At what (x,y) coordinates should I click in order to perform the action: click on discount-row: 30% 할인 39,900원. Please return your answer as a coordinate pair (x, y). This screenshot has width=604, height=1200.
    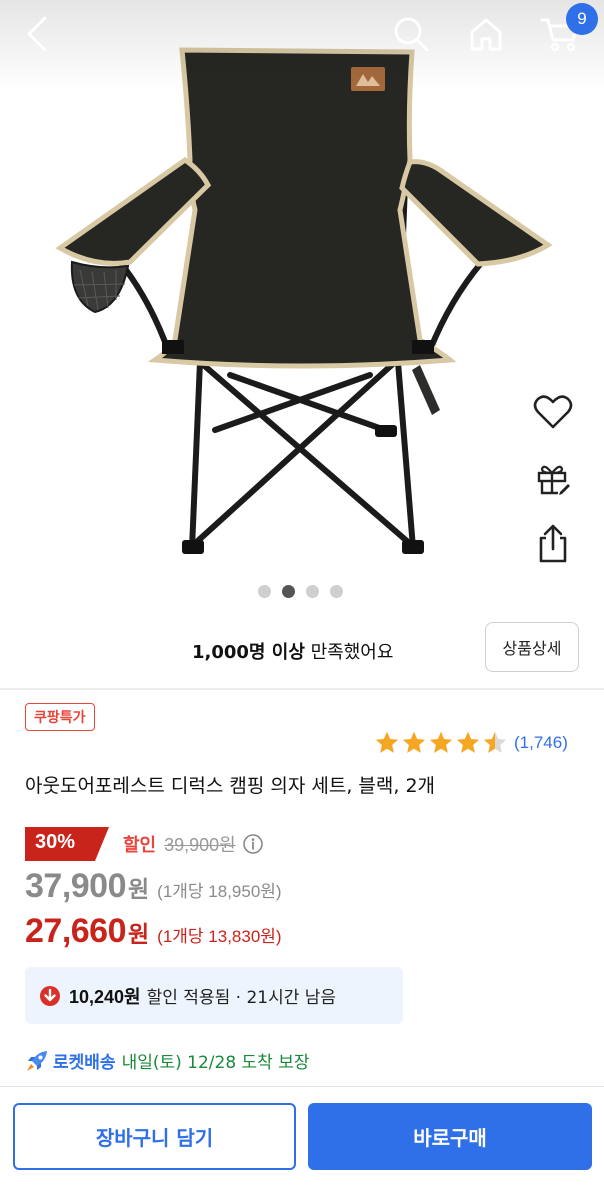
    Looking at the image, I should click on (144, 844).